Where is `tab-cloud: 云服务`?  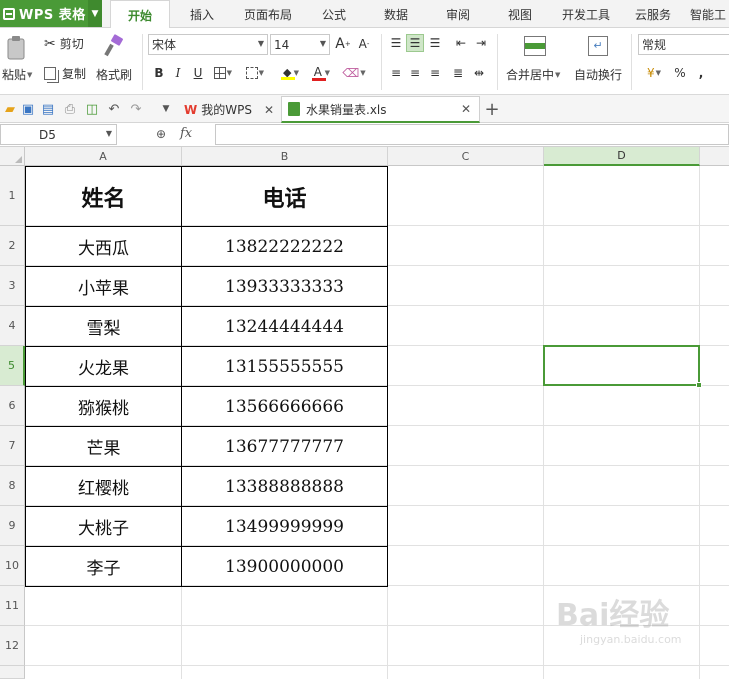 tab-cloud: 云服务 is located at coordinates (653, 14).